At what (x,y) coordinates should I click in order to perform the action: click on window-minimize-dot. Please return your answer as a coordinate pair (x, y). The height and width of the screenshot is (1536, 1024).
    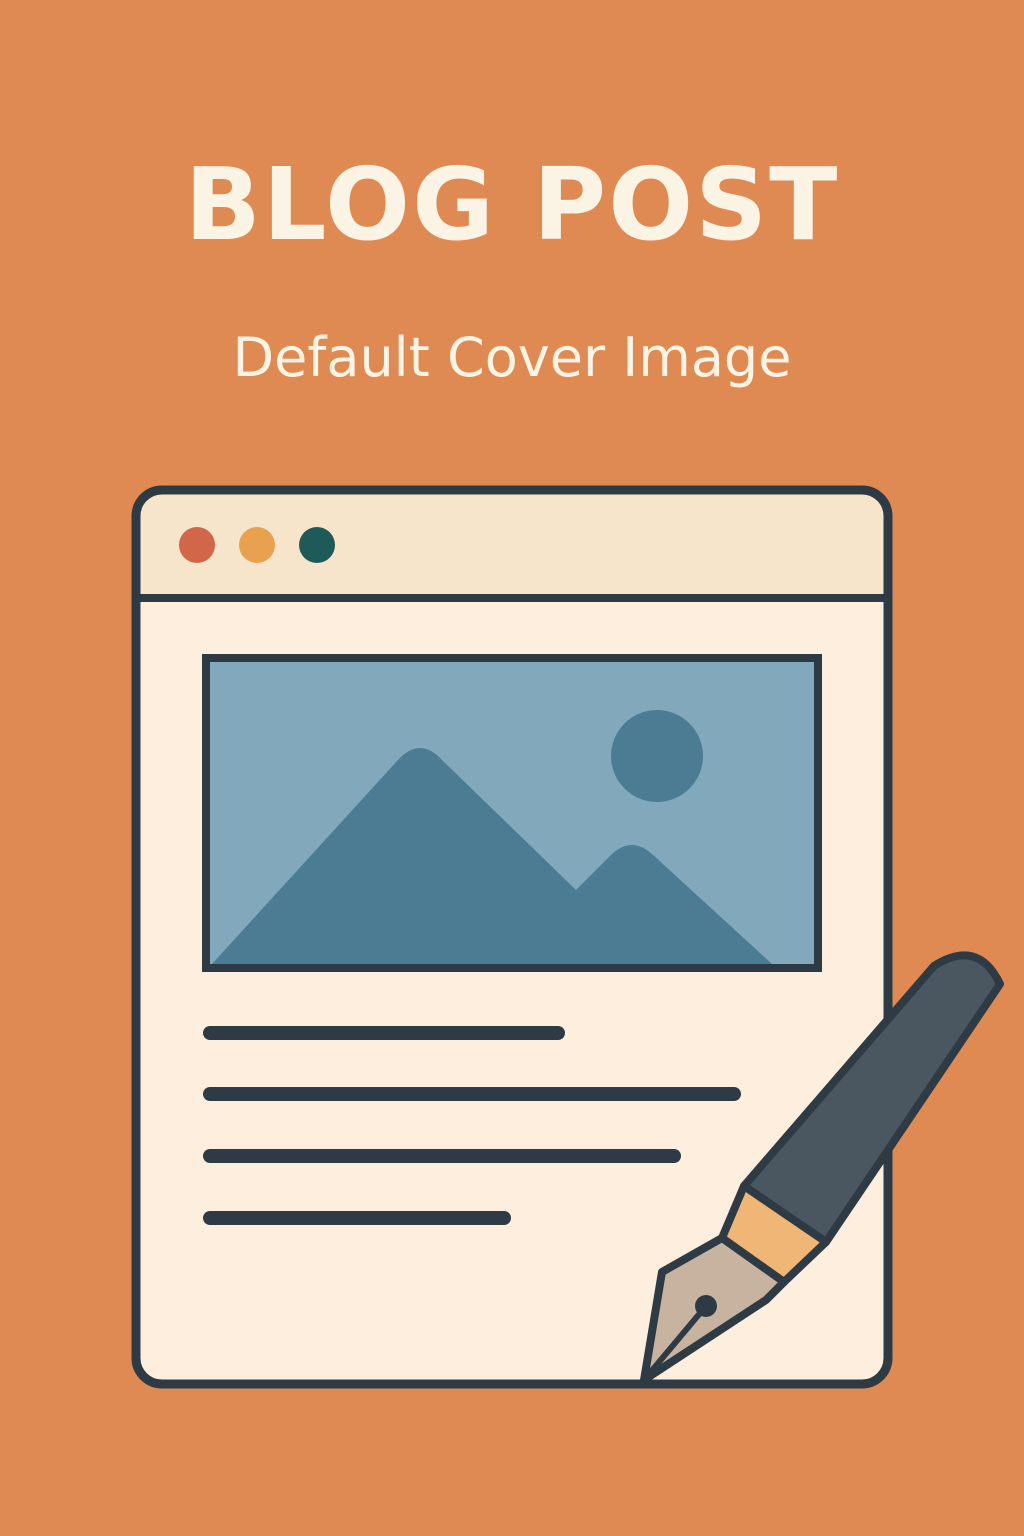
    Looking at the image, I should click on (257, 545).